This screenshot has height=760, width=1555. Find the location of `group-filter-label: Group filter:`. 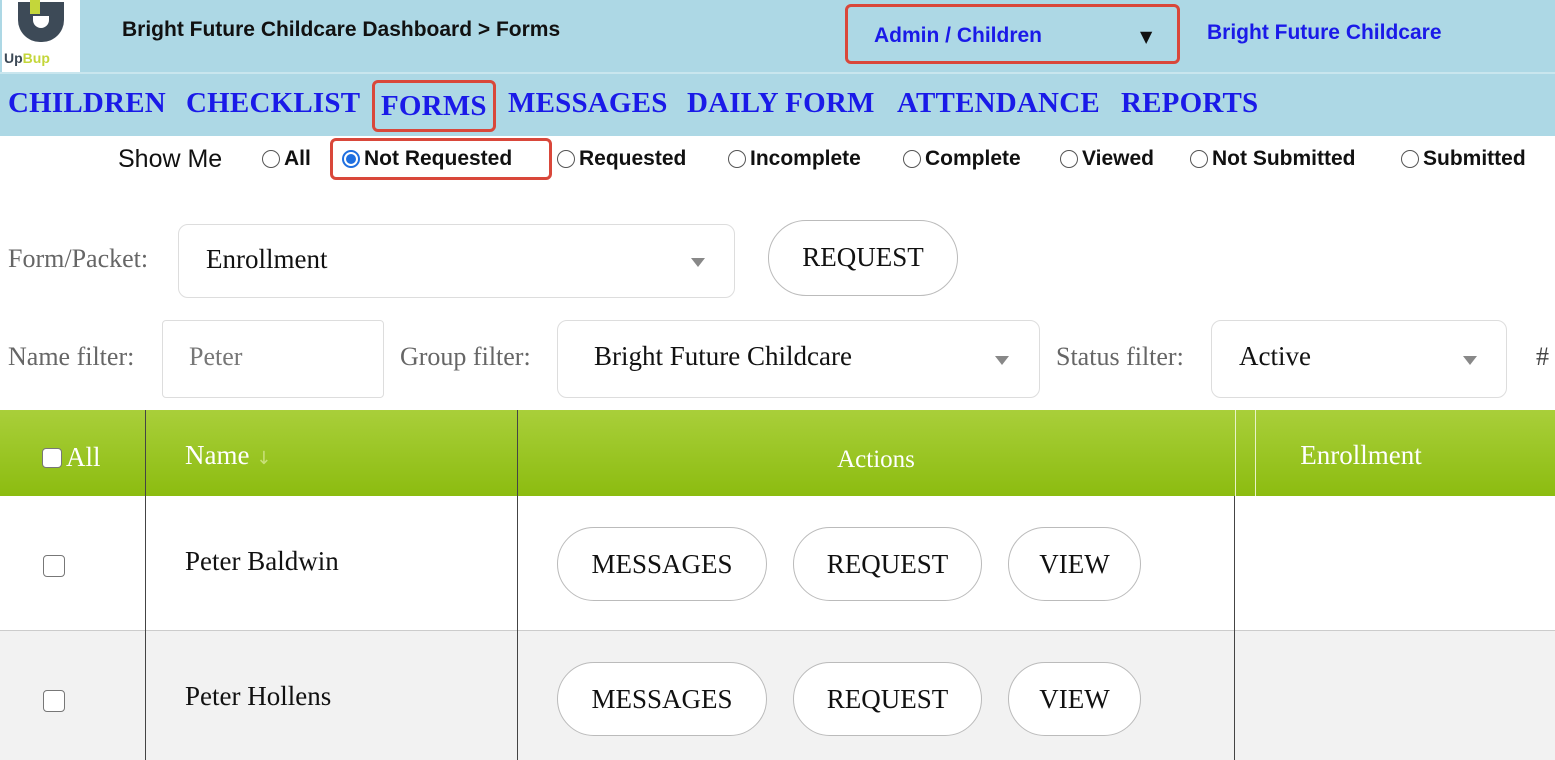

group-filter-label: Group filter: is located at coordinates (465, 356).